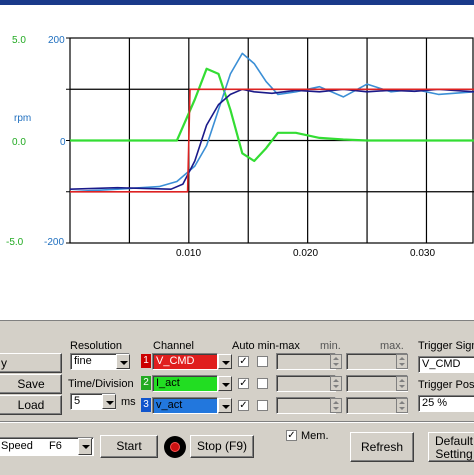 The width and height of the screenshot is (474, 475). What do you see at coordinates (446, 364) in the screenshot?
I see `trigger-signal-select: V_CMD` at bounding box center [446, 364].